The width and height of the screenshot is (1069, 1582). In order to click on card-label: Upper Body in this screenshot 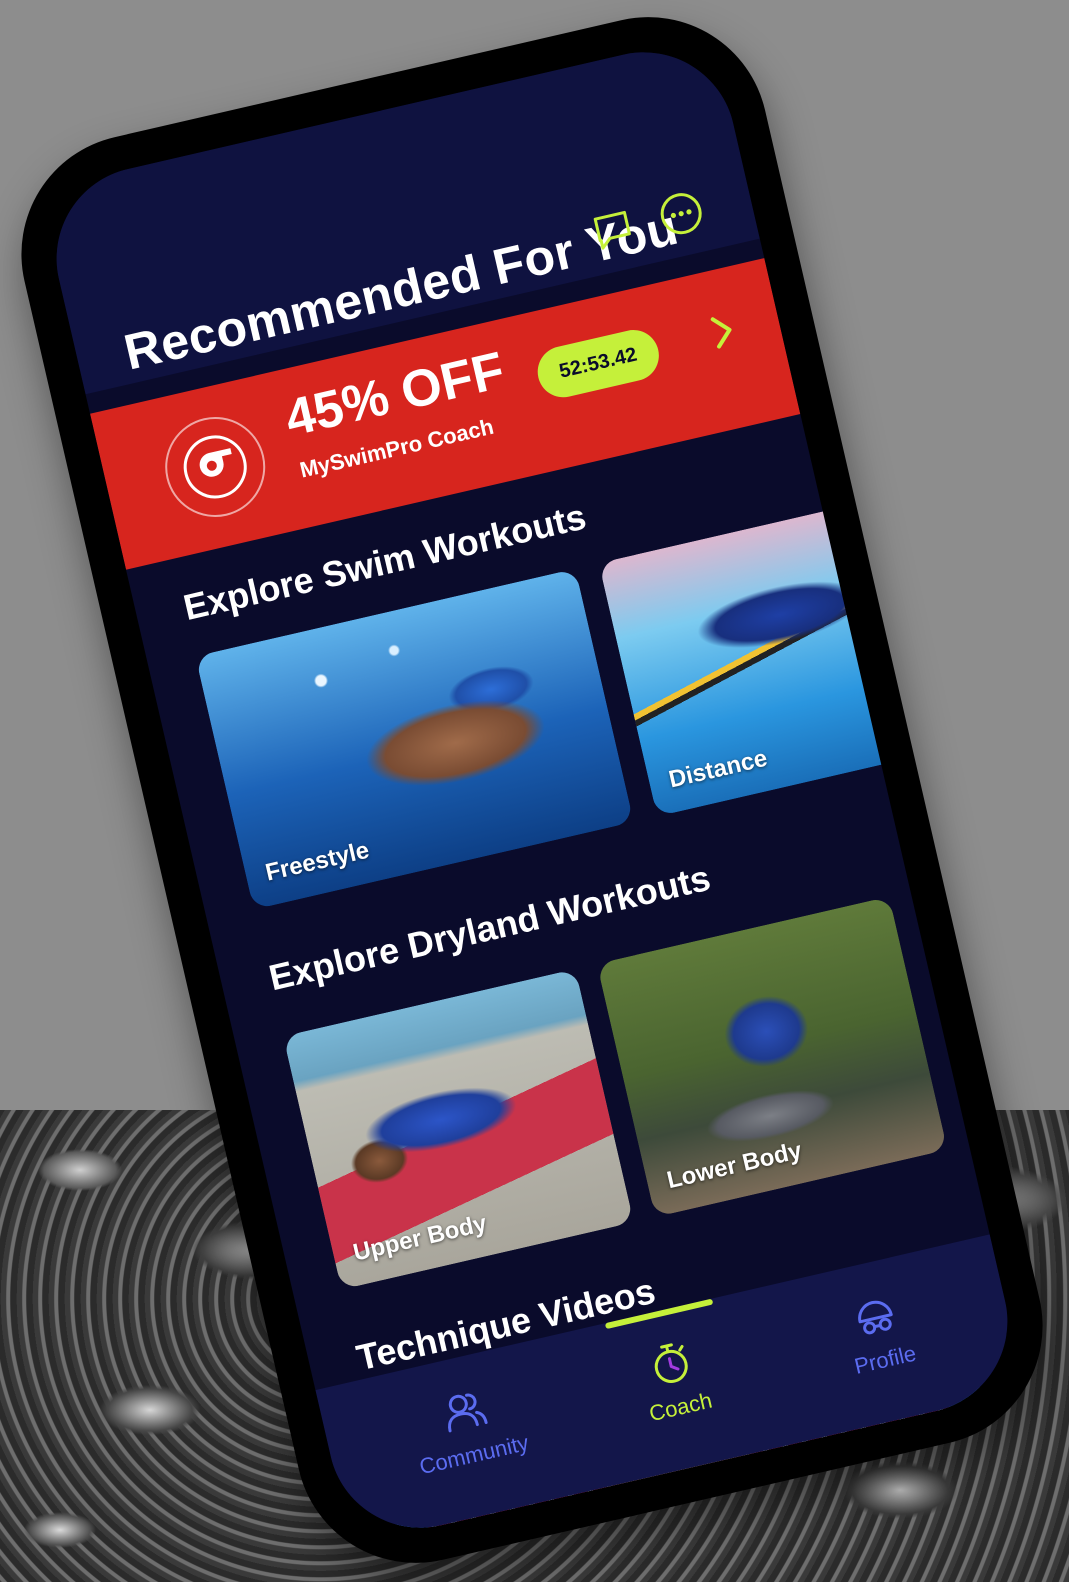, I will do `click(420, 1238)`.